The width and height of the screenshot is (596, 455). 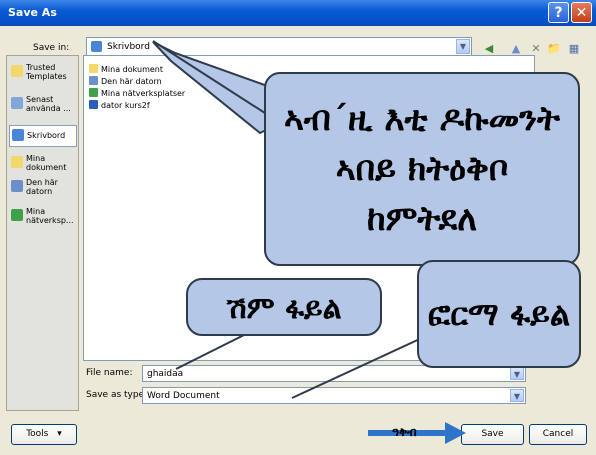 I want to click on bubble-format-text: ፎርማ ፋይል, so click(x=499, y=314).